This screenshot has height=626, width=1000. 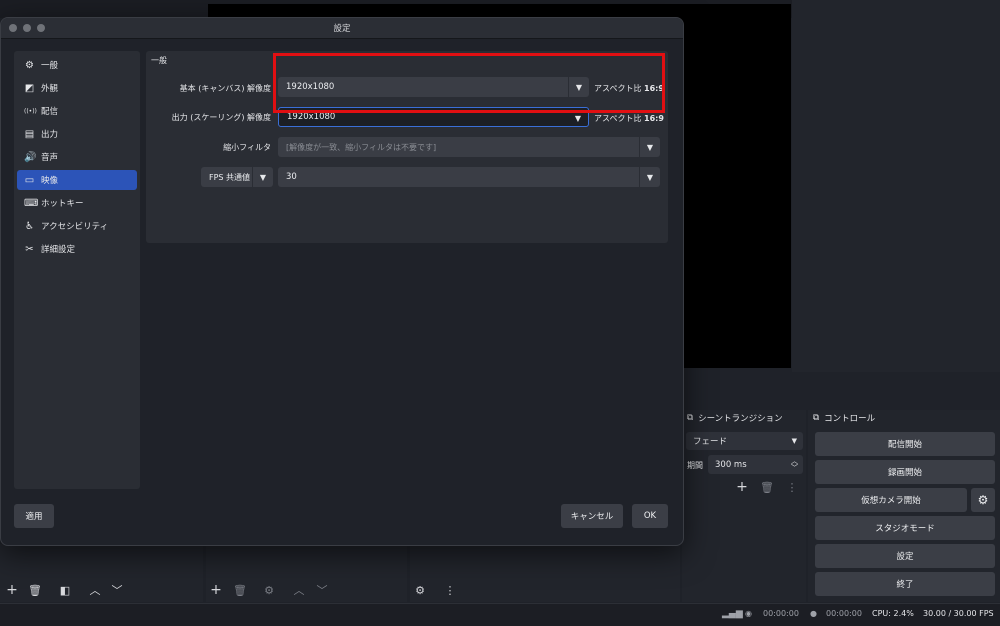 I want to click on sidebar-item-label: アクセシビリティ, so click(x=75, y=227).